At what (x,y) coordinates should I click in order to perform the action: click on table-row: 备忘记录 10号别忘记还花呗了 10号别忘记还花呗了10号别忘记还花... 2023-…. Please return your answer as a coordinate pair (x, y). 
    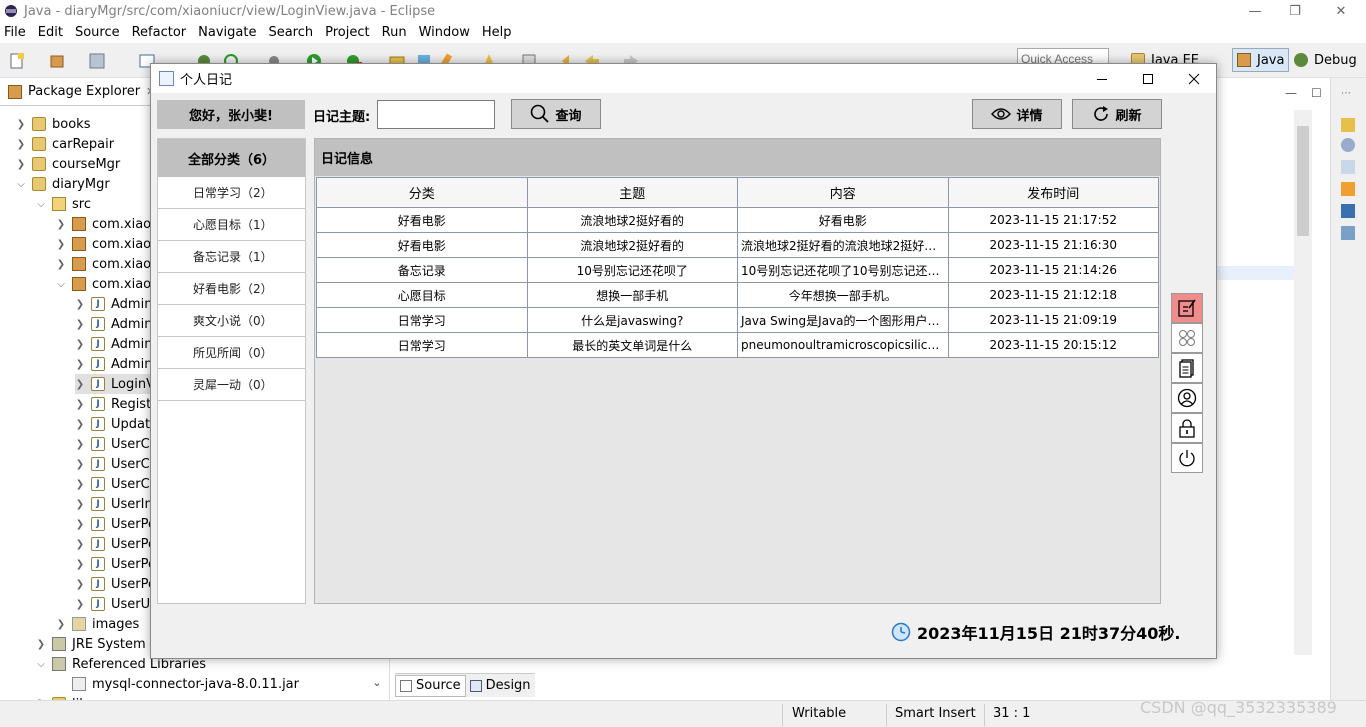
    Looking at the image, I should click on (737, 270).